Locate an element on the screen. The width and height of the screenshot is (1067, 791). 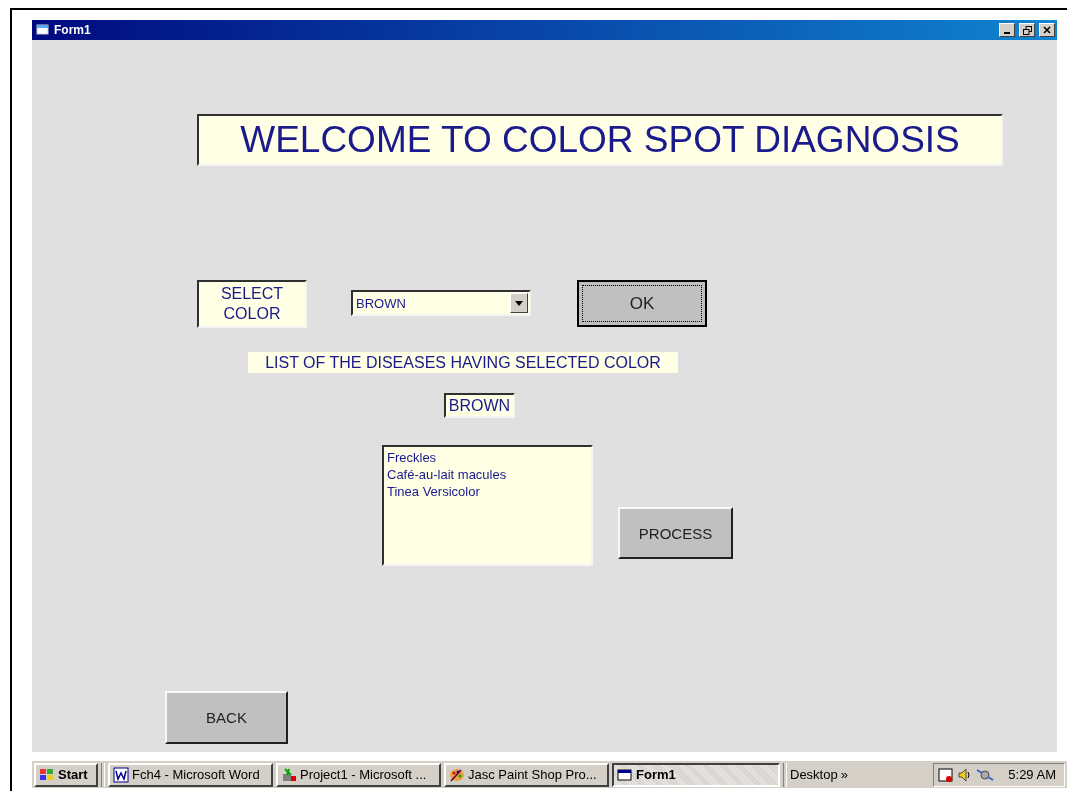
select-color-label: SELECT COLOR is located at coordinates (252, 304).